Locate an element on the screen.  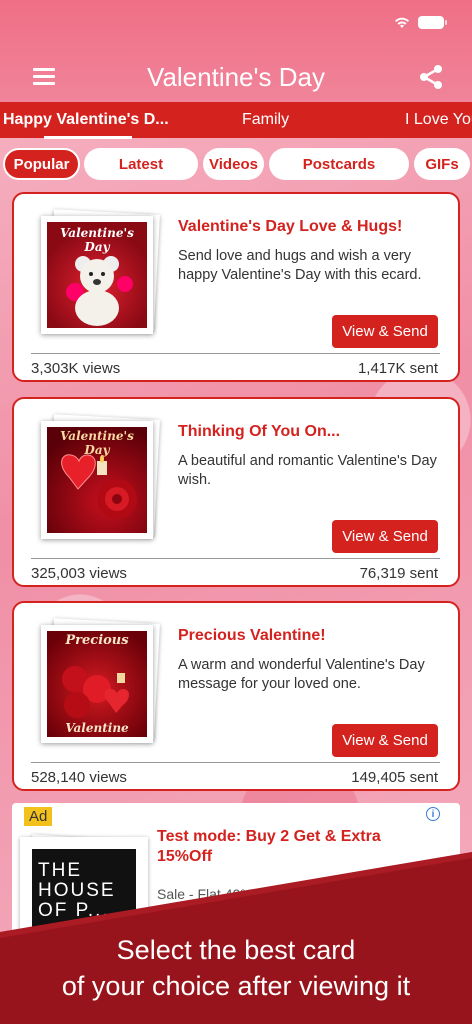
views-count: 528,140 views is located at coordinates (79, 777).